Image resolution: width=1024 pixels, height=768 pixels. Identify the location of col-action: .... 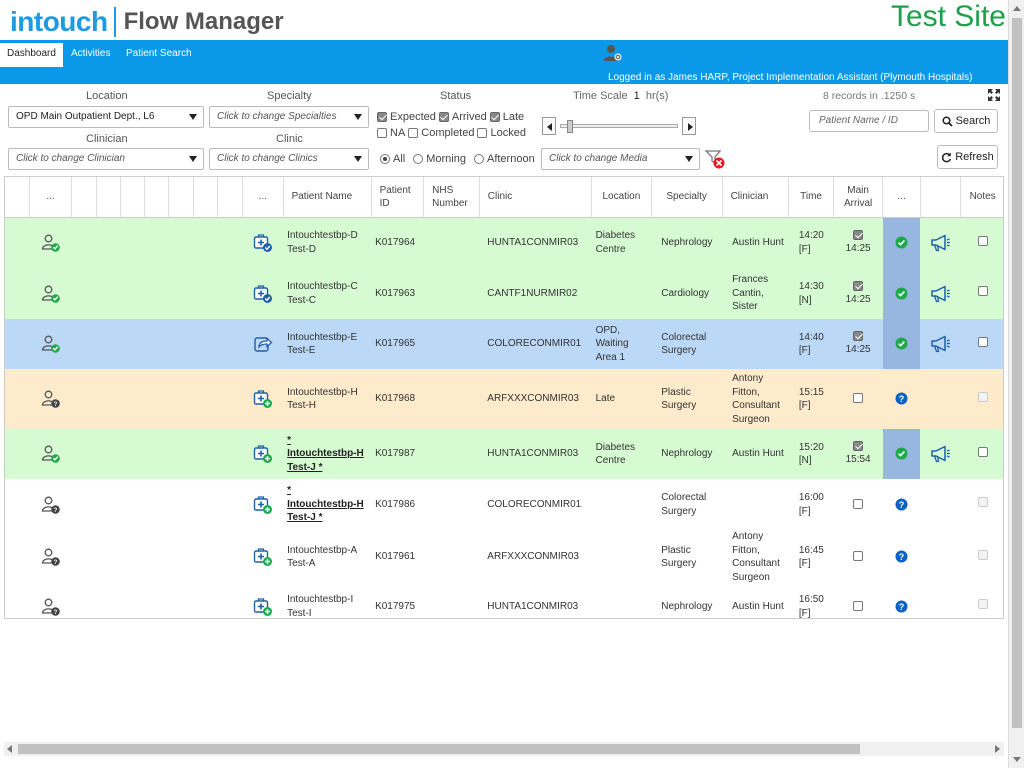
(263, 197).